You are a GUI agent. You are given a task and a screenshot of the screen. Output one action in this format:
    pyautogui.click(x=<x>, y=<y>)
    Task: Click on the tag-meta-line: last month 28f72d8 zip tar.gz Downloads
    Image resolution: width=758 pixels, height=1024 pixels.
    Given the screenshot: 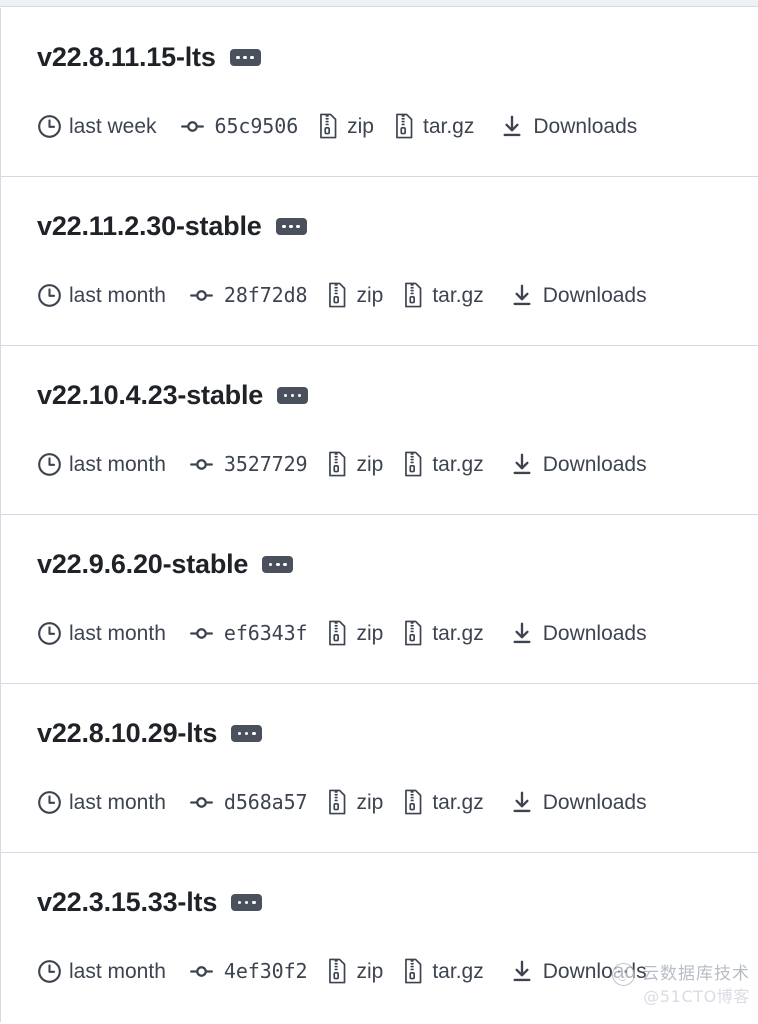 What is the action you would take?
    pyautogui.click(x=342, y=295)
    